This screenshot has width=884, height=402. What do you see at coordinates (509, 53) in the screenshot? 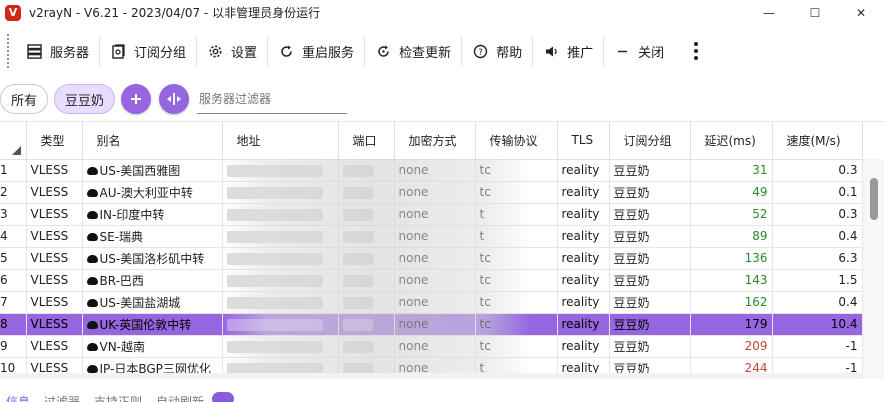
I see `help-label: 帮助` at bounding box center [509, 53].